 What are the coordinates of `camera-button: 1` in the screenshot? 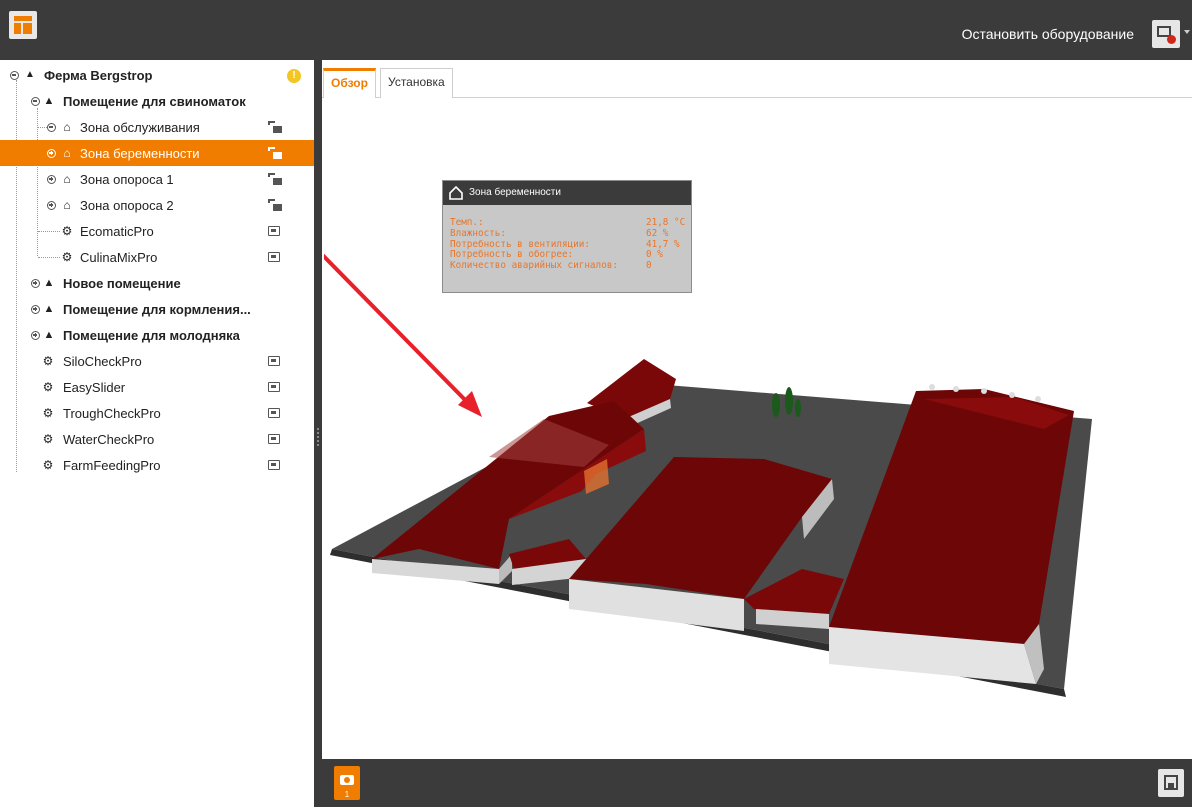 It's located at (347, 783).